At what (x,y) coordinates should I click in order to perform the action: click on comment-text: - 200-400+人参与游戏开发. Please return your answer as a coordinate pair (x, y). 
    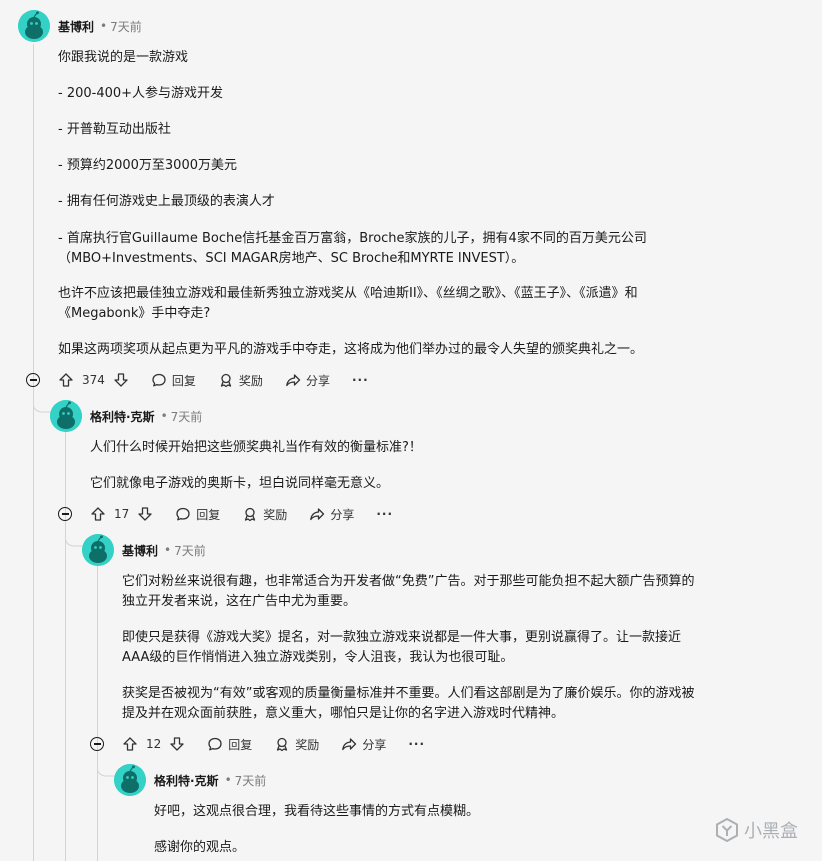
    Looking at the image, I should click on (141, 93).